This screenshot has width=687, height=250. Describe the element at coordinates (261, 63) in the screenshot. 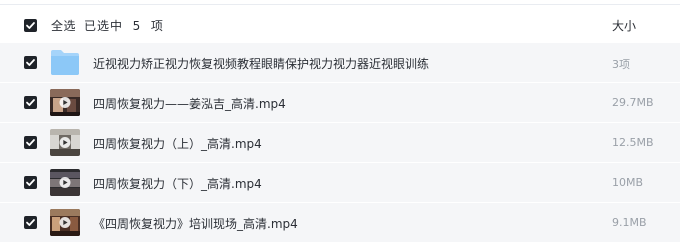

I see `file-name: 近视视力矫正视力恢复视频教程眼睛保护视力视力器近视眼训练` at that location.